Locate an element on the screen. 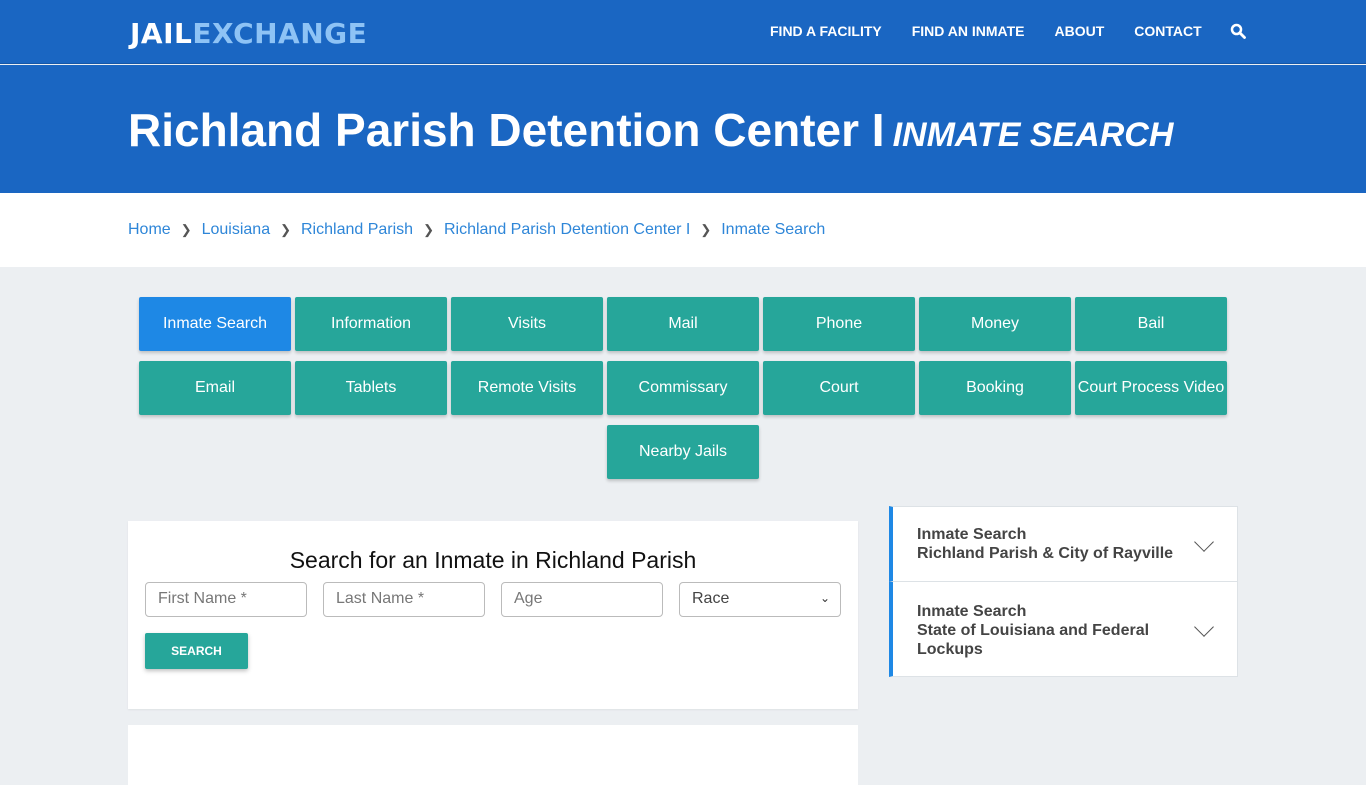 The height and width of the screenshot is (785, 1366). race-select: Race ⌄ is located at coordinates (760, 599).